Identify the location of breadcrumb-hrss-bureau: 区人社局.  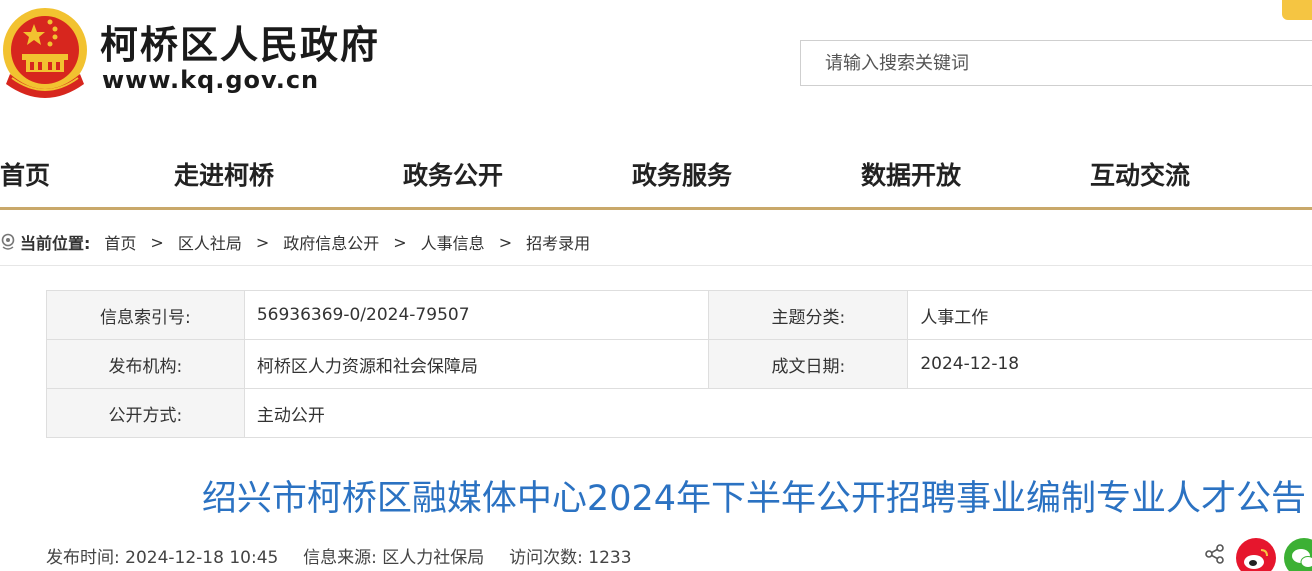
(210, 242).